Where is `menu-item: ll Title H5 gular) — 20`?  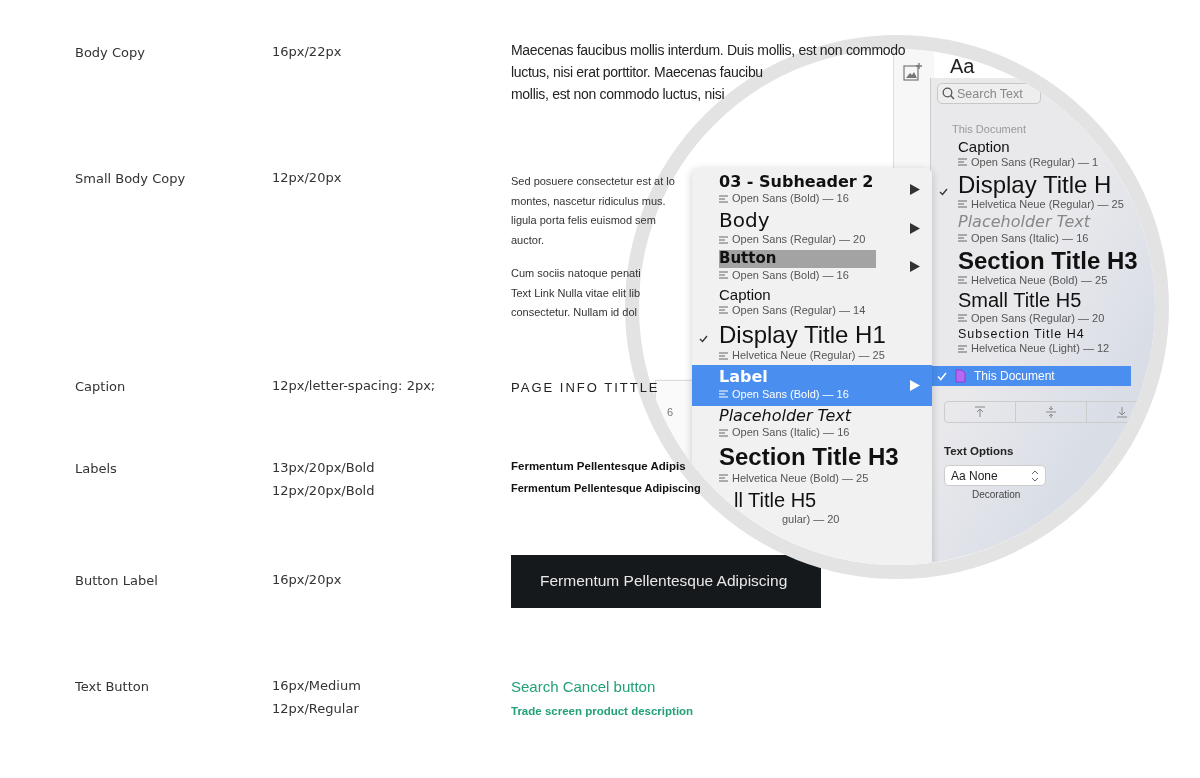
menu-item: ll Title H5 gular) — 20 is located at coordinates (833, 508).